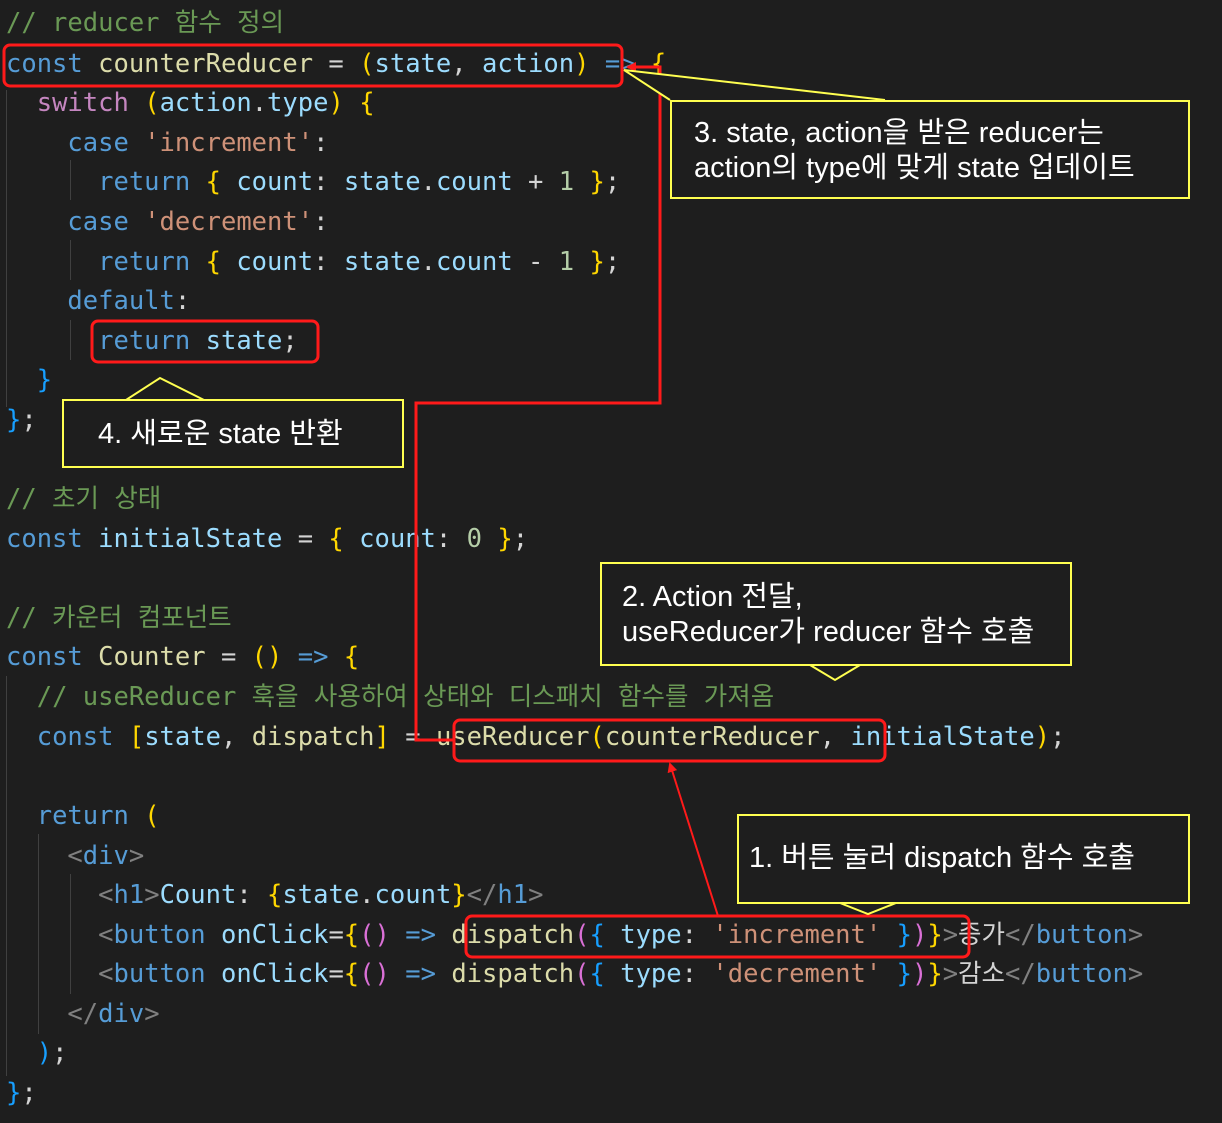 This screenshot has height=1123, width=1222. I want to click on highlight-usereducer-call, so click(669, 740).